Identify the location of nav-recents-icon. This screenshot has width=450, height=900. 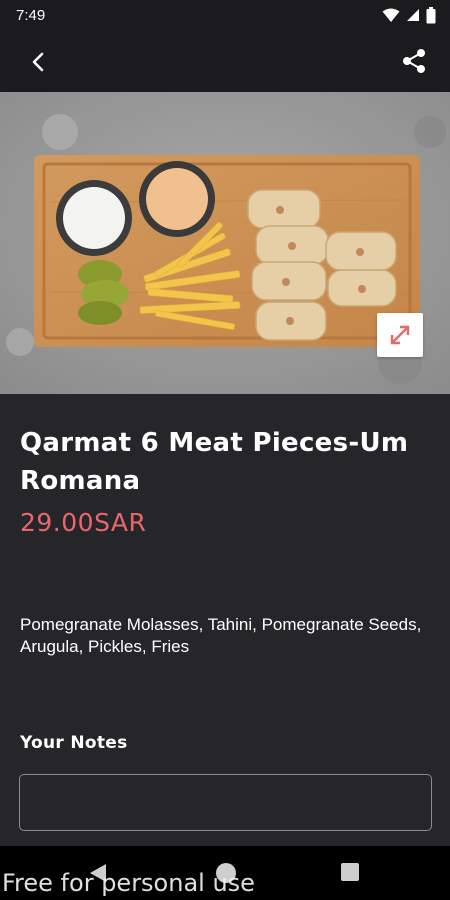
(350, 872).